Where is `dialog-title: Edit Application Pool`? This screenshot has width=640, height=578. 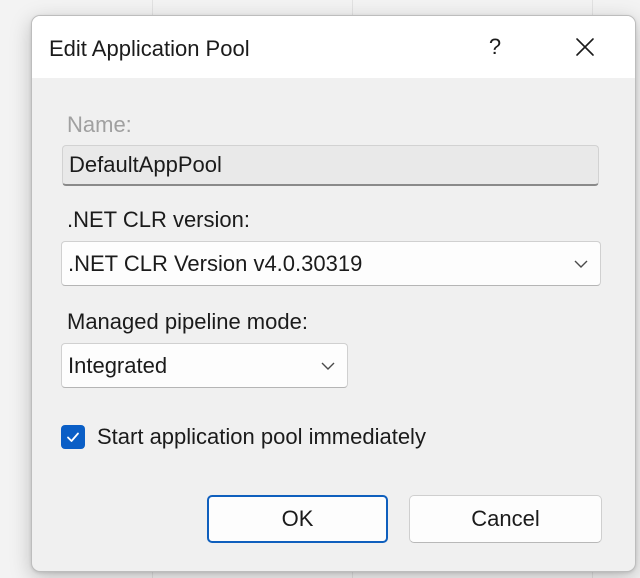 dialog-title: Edit Application Pool is located at coordinates (149, 48).